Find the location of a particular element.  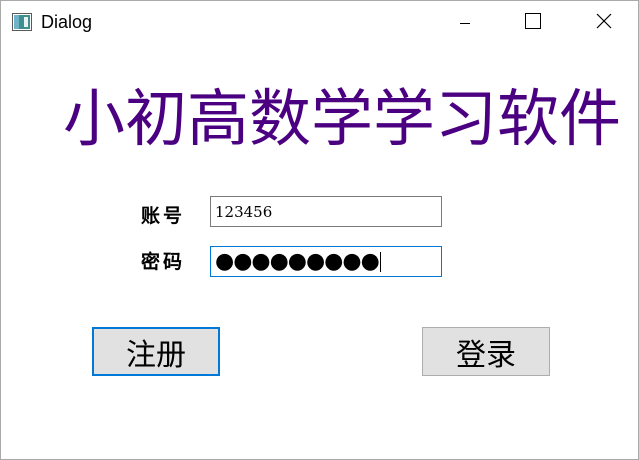

login-button: 登录 is located at coordinates (486, 351).